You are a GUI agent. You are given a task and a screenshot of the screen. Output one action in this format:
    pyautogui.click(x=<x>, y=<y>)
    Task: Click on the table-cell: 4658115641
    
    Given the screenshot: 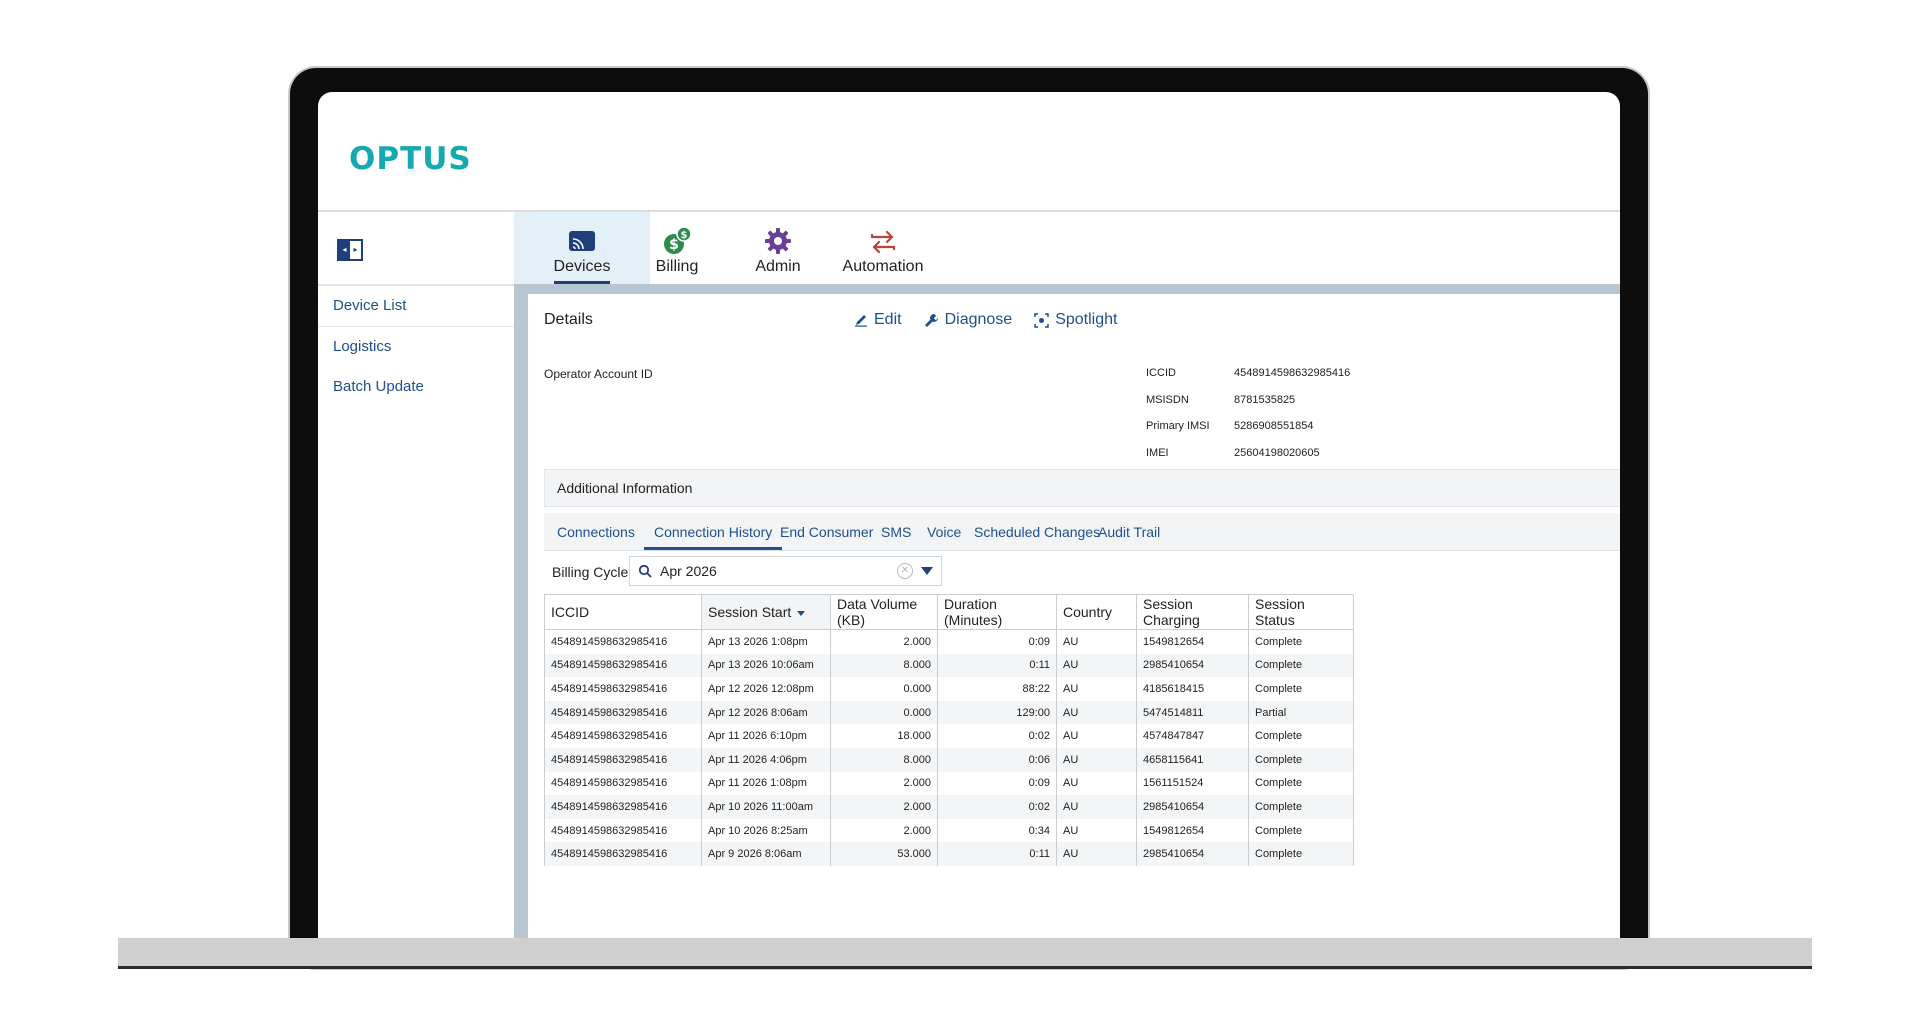 What is the action you would take?
    pyautogui.click(x=1192, y=759)
    